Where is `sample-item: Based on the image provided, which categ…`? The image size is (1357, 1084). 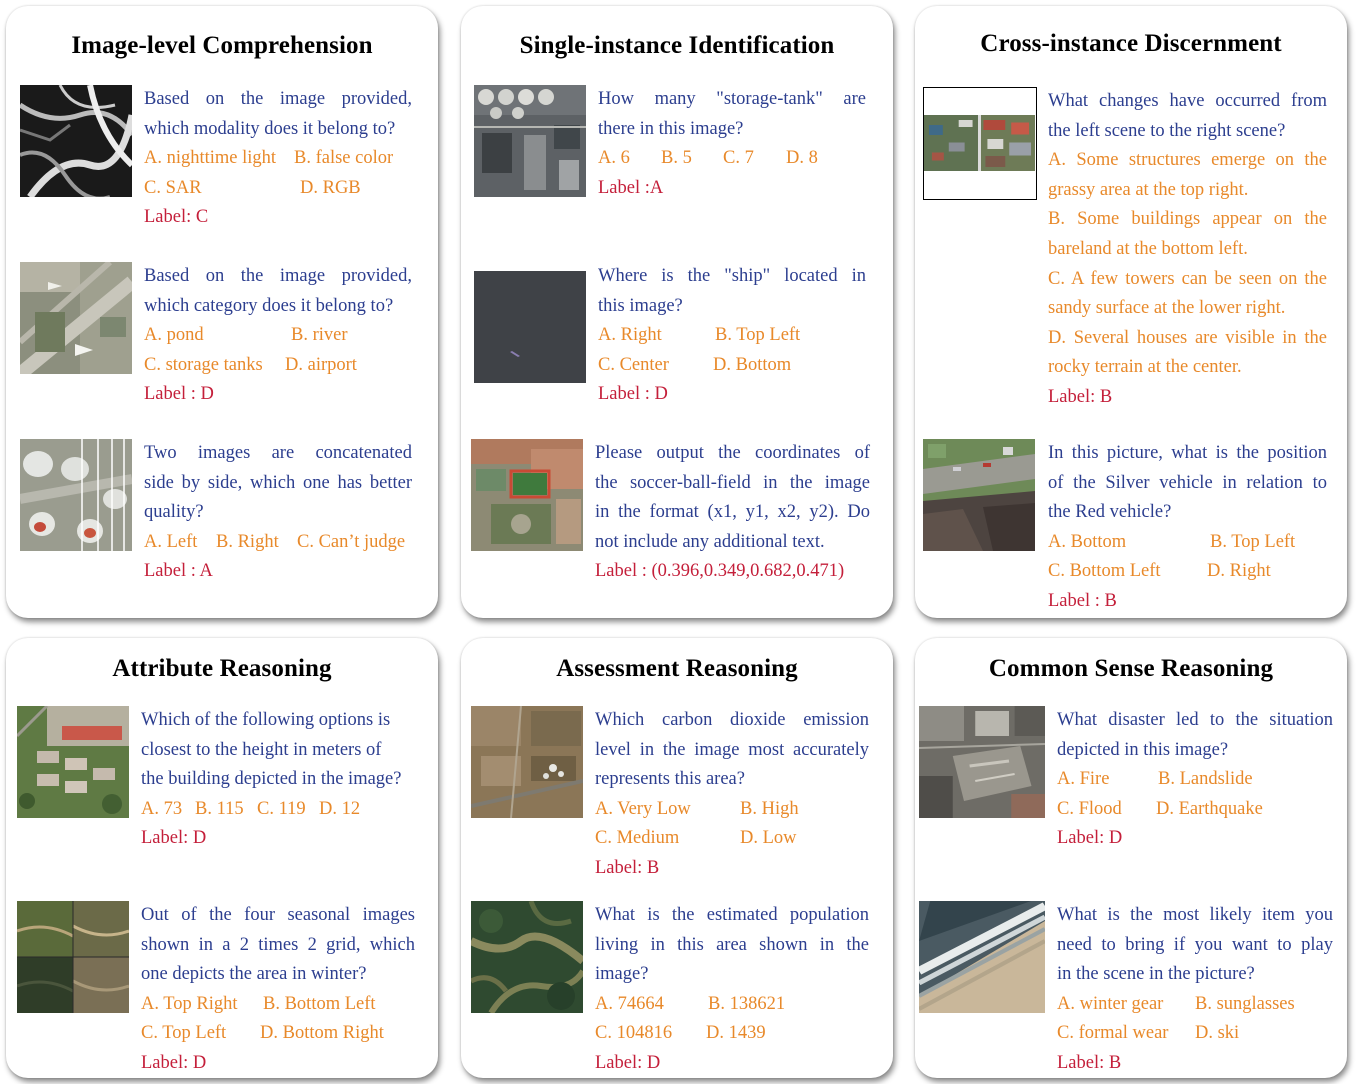 sample-item: Based on the image provided, which categ… is located at coordinates (225, 342).